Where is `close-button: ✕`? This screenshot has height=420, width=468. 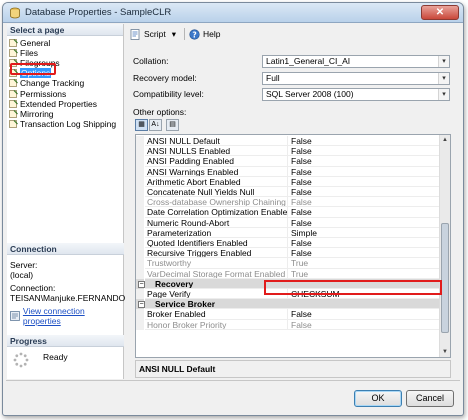 close-button: ✕ is located at coordinates (440, 12).